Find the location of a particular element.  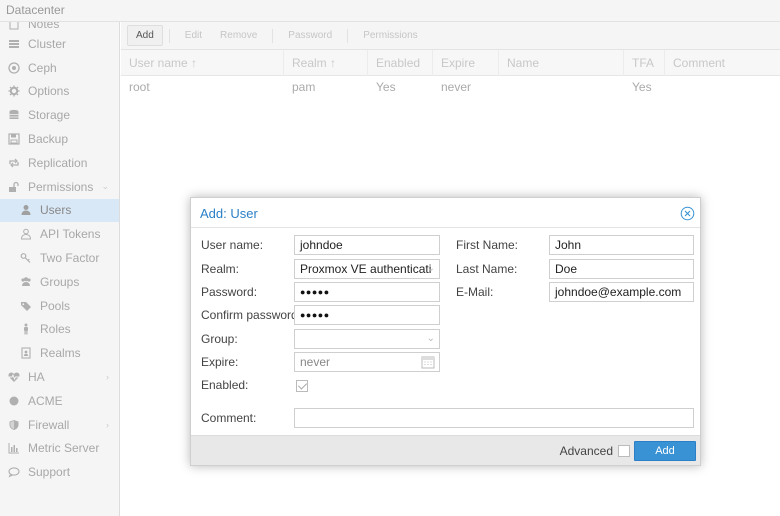

realm-value: Proxmox VE authenticati is located at coordinates (366, 269).